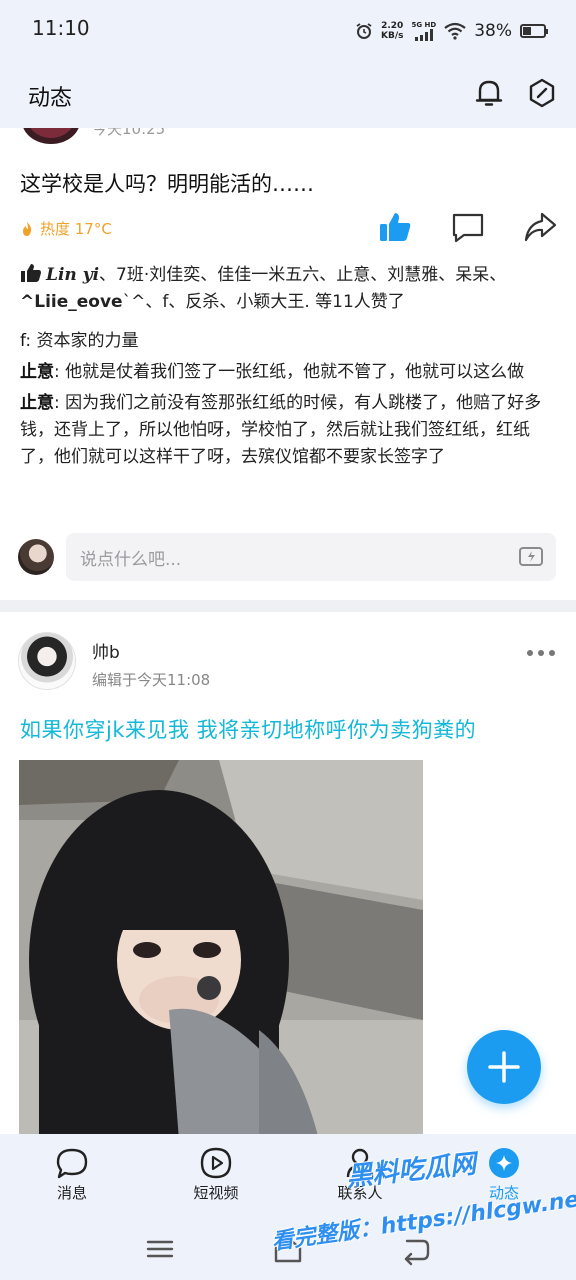  Describe the element at coordinates (71, 302) in the screenshot. I see `liker-bold-name: ^Liie_eove` at that location.